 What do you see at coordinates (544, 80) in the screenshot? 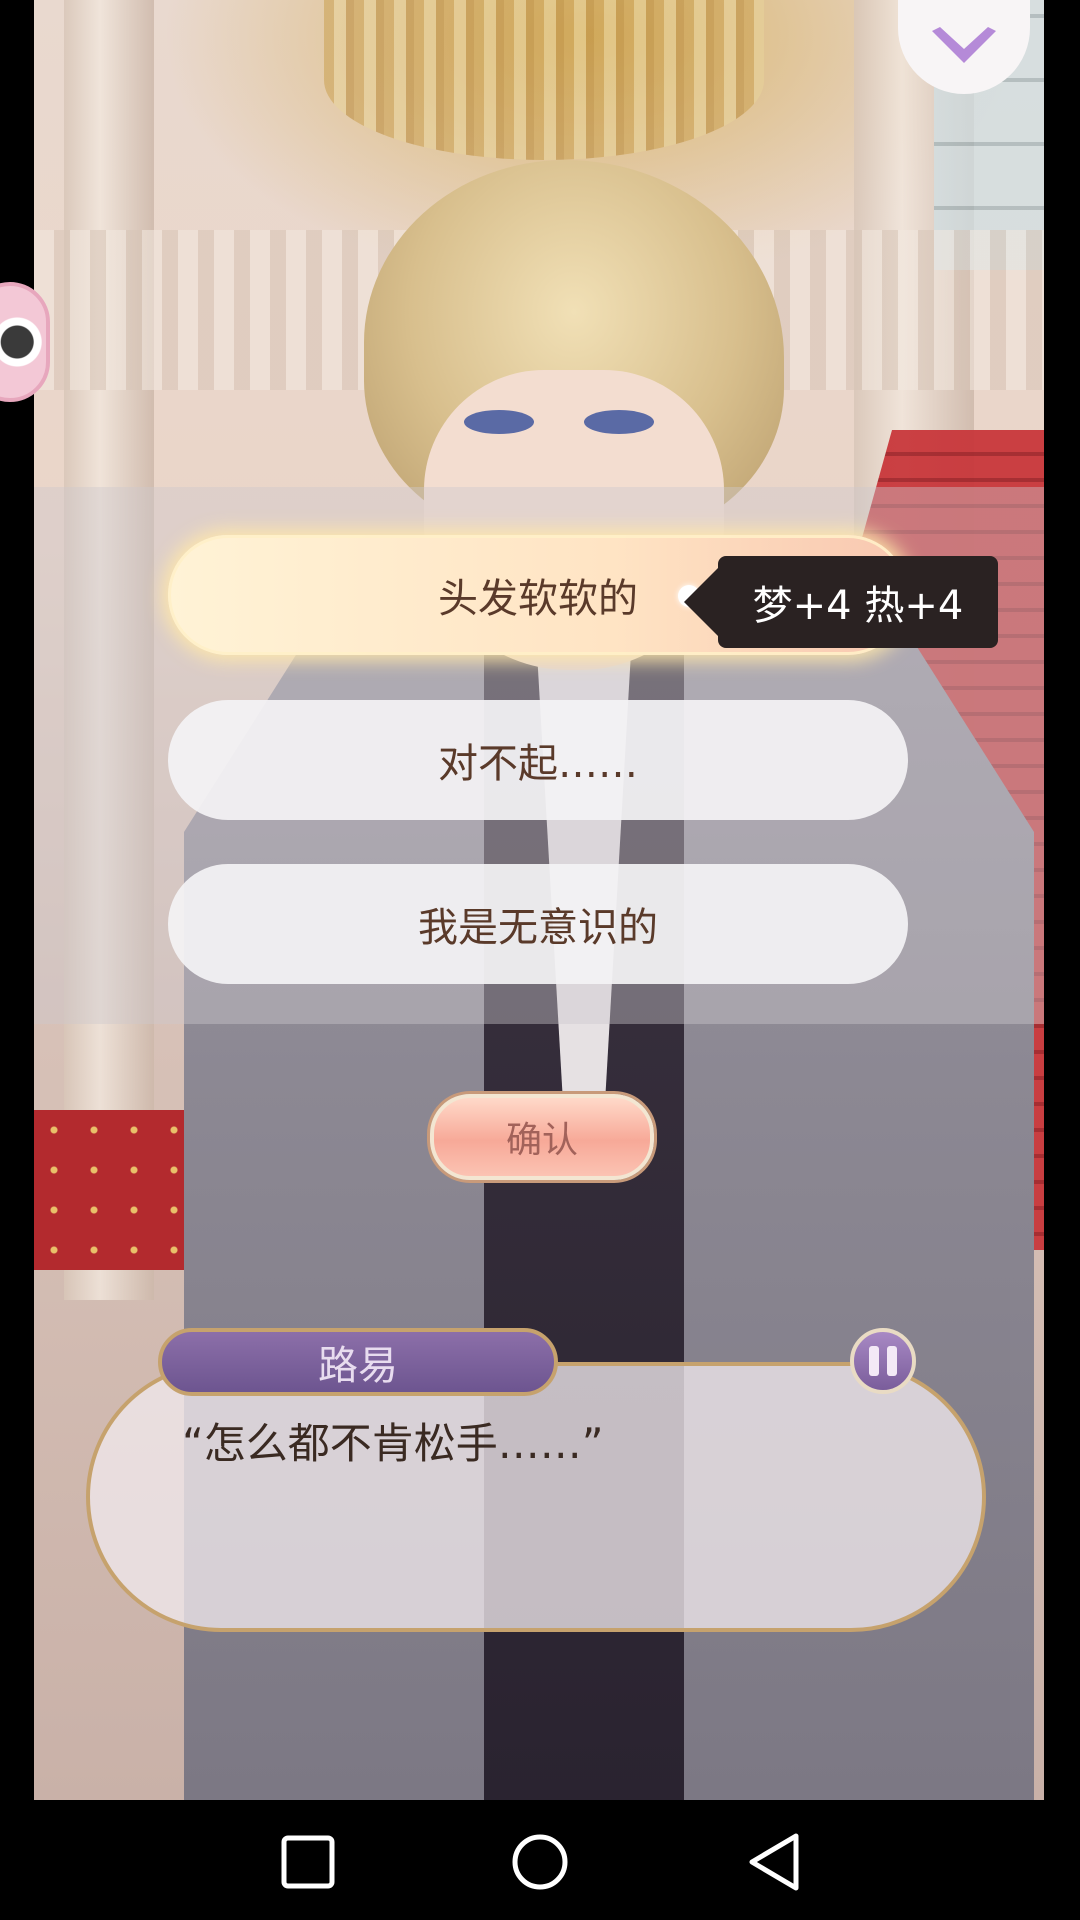
I see `chandelier` at bounding box center [544, 80].